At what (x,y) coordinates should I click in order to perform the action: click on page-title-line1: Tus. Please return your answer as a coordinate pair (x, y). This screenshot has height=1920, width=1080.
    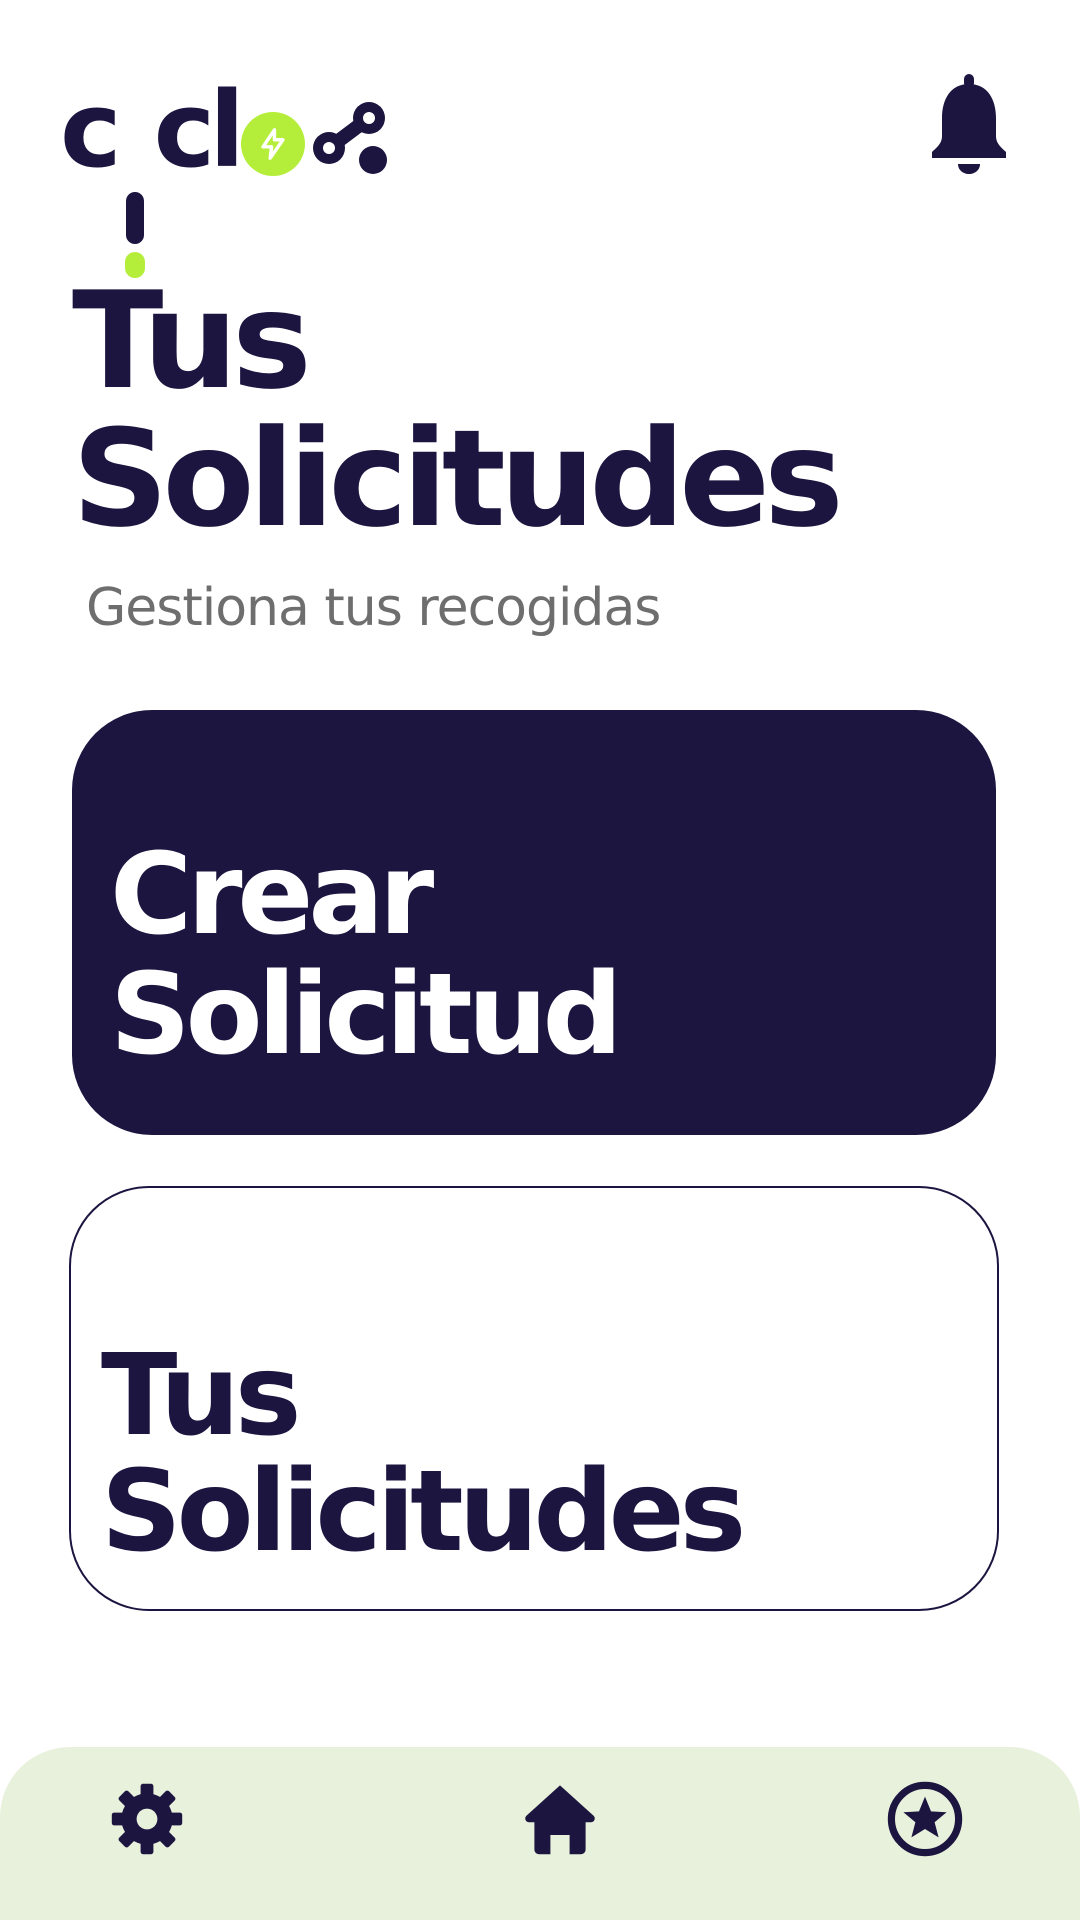
    Looking at the image, I should click on (192, 341).